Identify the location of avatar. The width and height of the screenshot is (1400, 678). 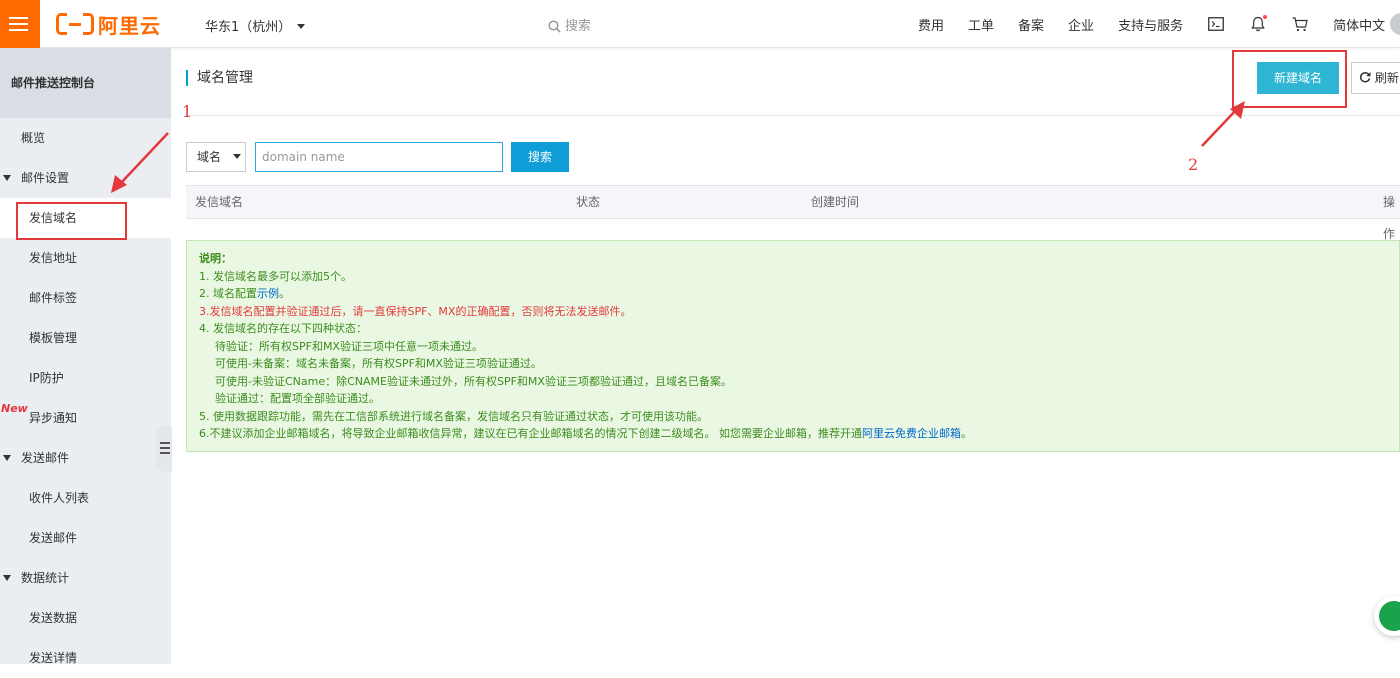
(1395, 24).